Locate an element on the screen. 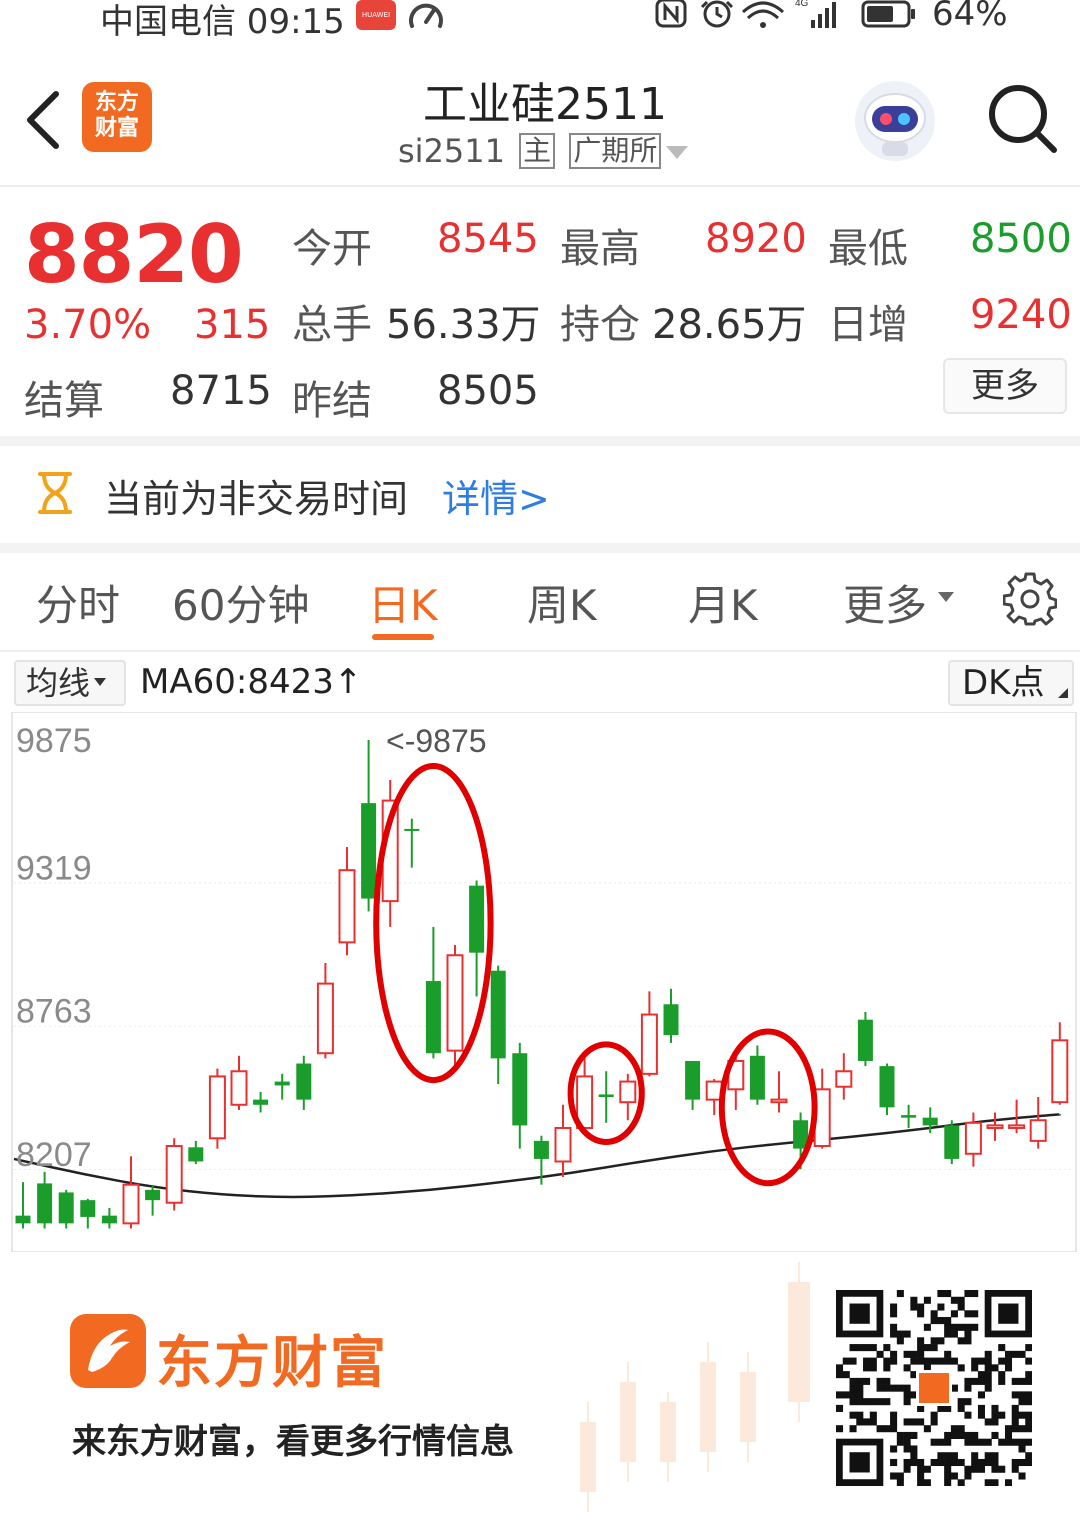  tab-daily-k: 日K is located at coordinates (403, 602).